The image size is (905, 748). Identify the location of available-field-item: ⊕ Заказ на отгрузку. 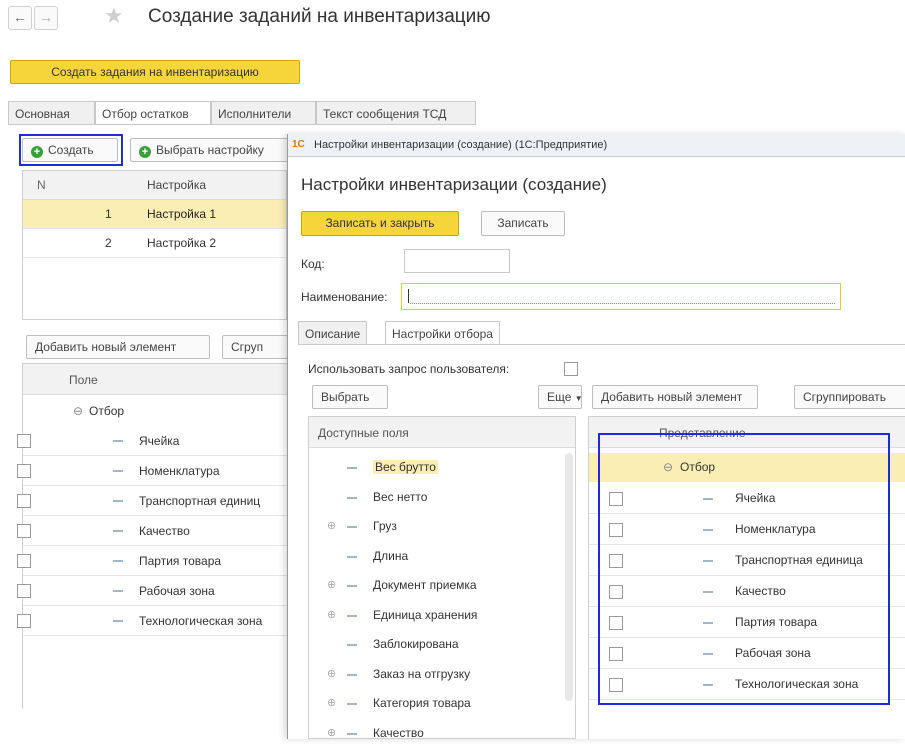
(434, 674).